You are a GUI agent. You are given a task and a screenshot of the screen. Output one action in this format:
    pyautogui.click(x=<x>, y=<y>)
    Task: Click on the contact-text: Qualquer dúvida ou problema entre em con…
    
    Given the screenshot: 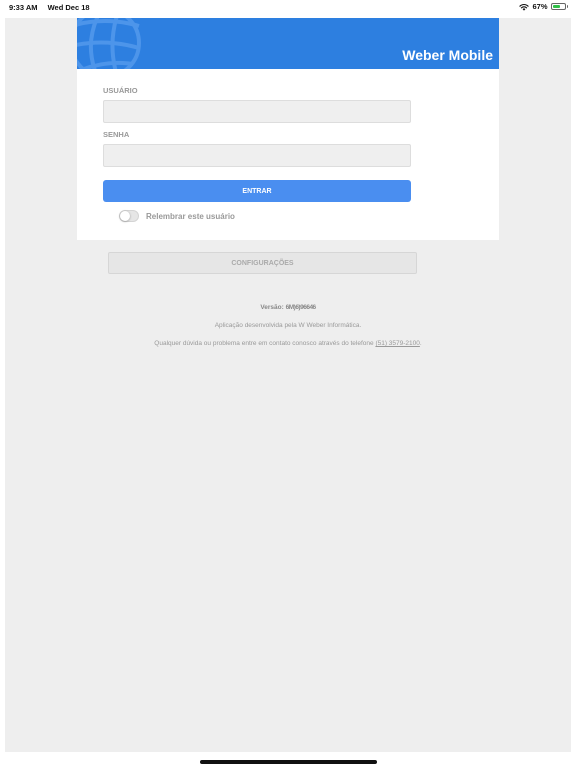 What is the action you would take?
    pyautogui.click(x=288, y=343)
    